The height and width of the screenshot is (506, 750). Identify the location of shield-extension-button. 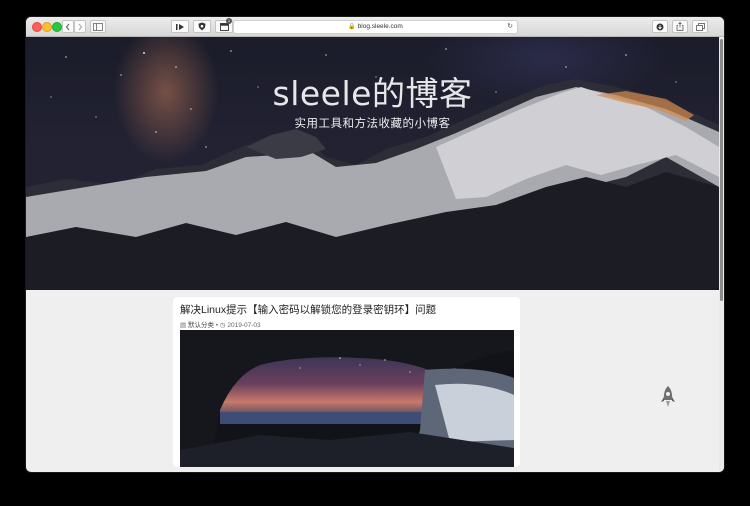
(202, 26).